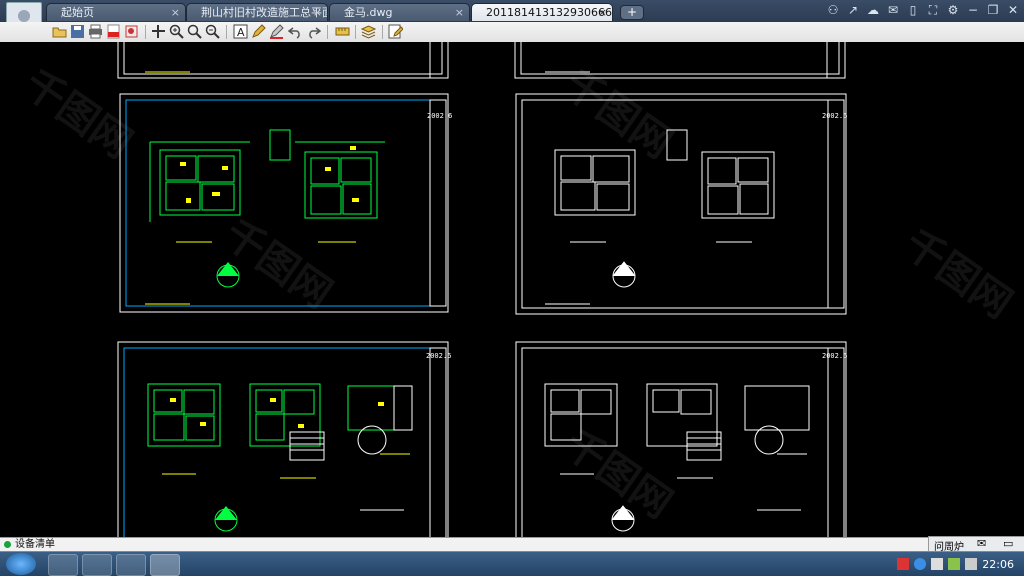 This screenshot has width=1024, height=576. I want to click on save-icon, so click(77, 31).